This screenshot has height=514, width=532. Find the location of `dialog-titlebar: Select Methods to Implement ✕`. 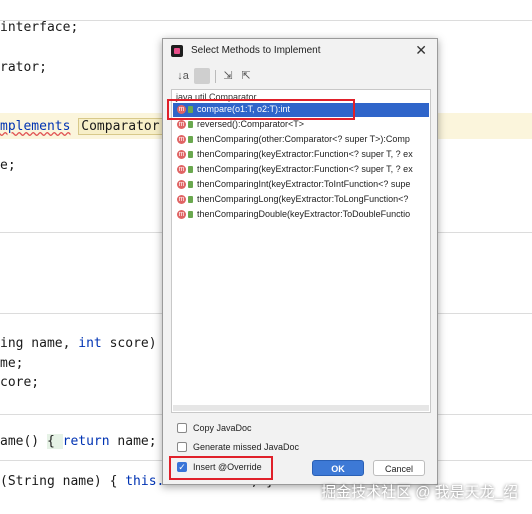

dialog-titlebar: Select Methods to Implement ✕ is located at coordinates (300, 51).